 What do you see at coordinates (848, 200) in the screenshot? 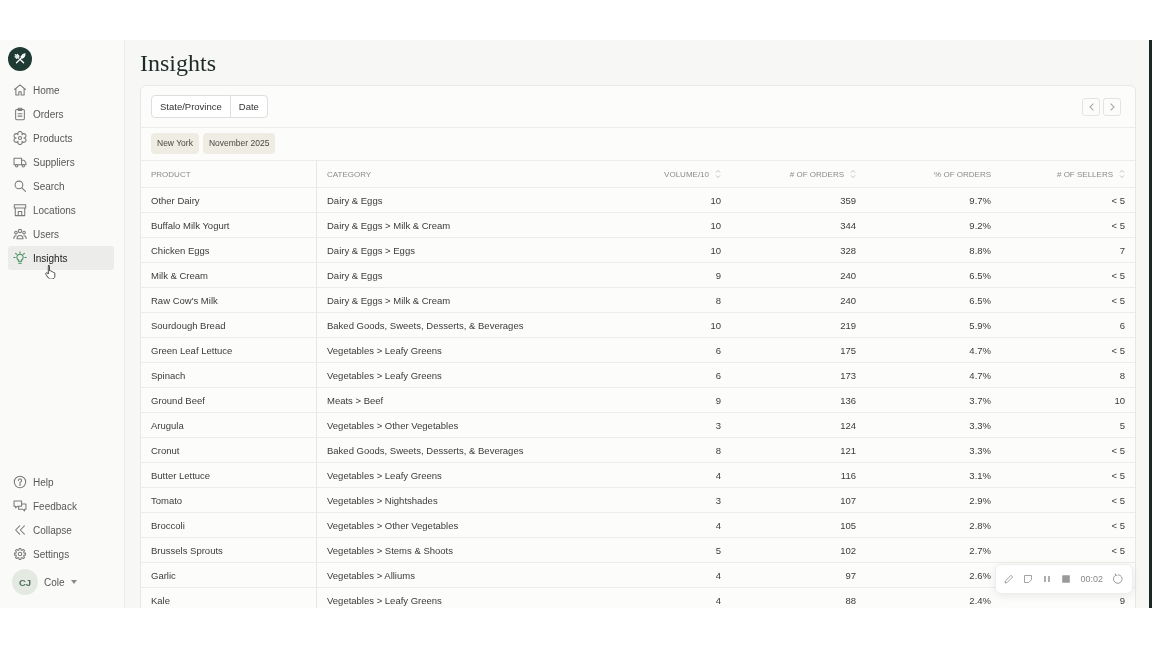
I see `table-cell-text: 359` at bounding box center [848, 200].